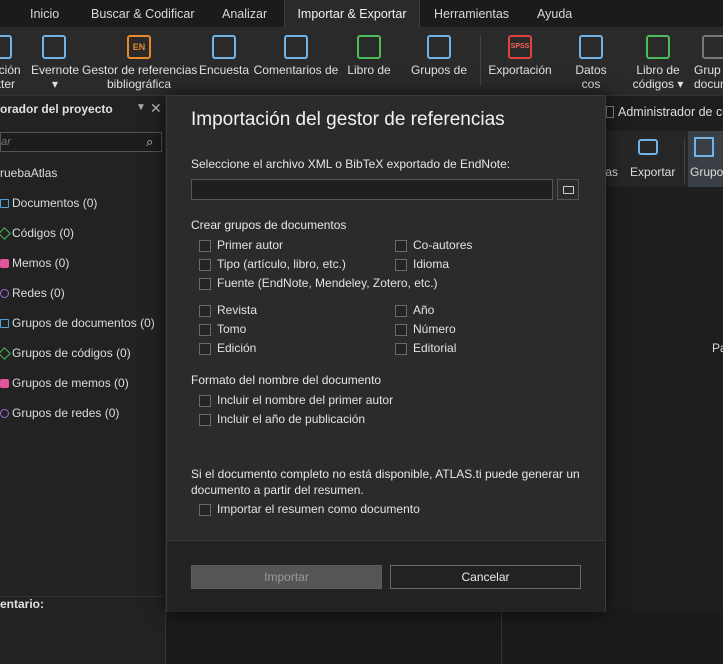 The width and height of the screenshot is (723, 664). Describe the element at coordinates (4, 293) in the screenshot. I see `network-icon` at that location.